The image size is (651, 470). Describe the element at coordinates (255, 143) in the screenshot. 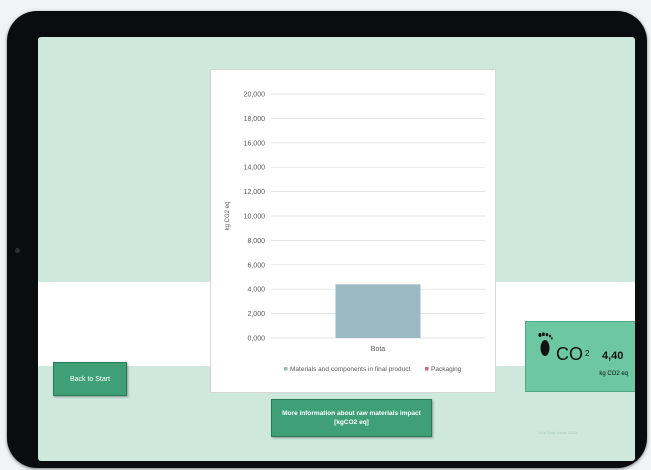

I see `y-tick-label: 16,000` at that location.